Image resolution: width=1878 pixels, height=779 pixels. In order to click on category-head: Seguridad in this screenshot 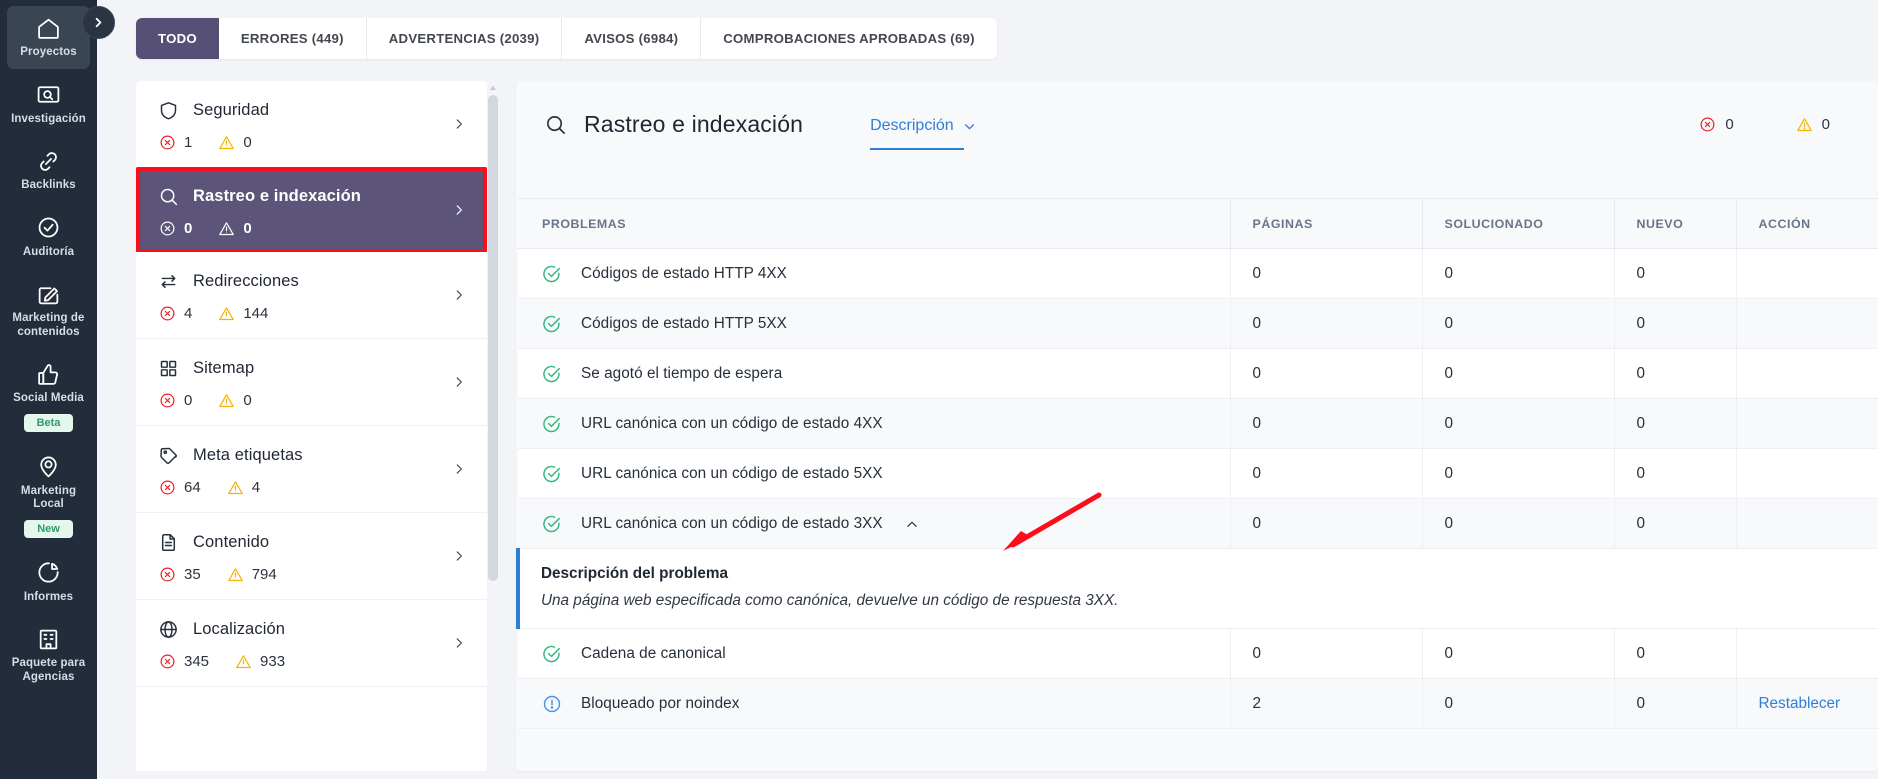, I will do `click(311, 110)`.